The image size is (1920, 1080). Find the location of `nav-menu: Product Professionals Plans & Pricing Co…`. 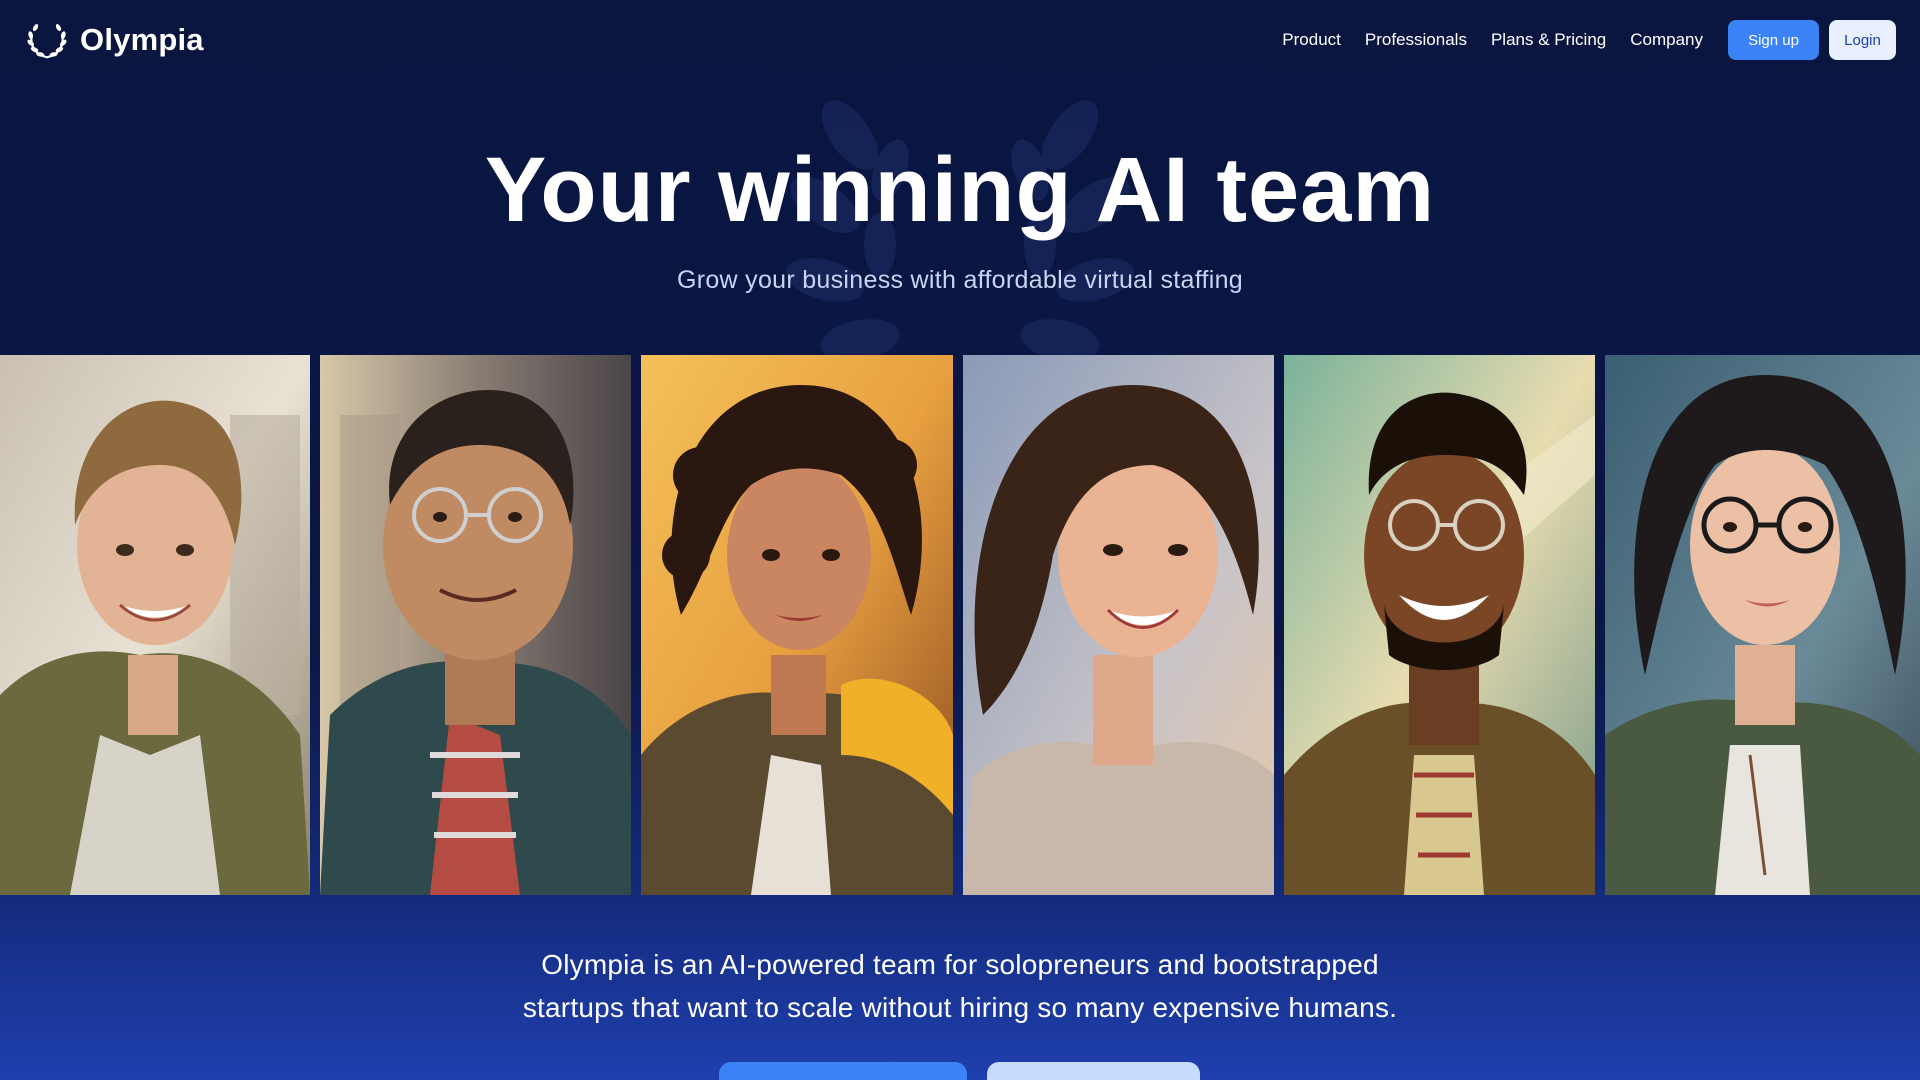

nav-menu: Product Professionals Plans & Pricing Co… is located at coordinates (1589, 40).